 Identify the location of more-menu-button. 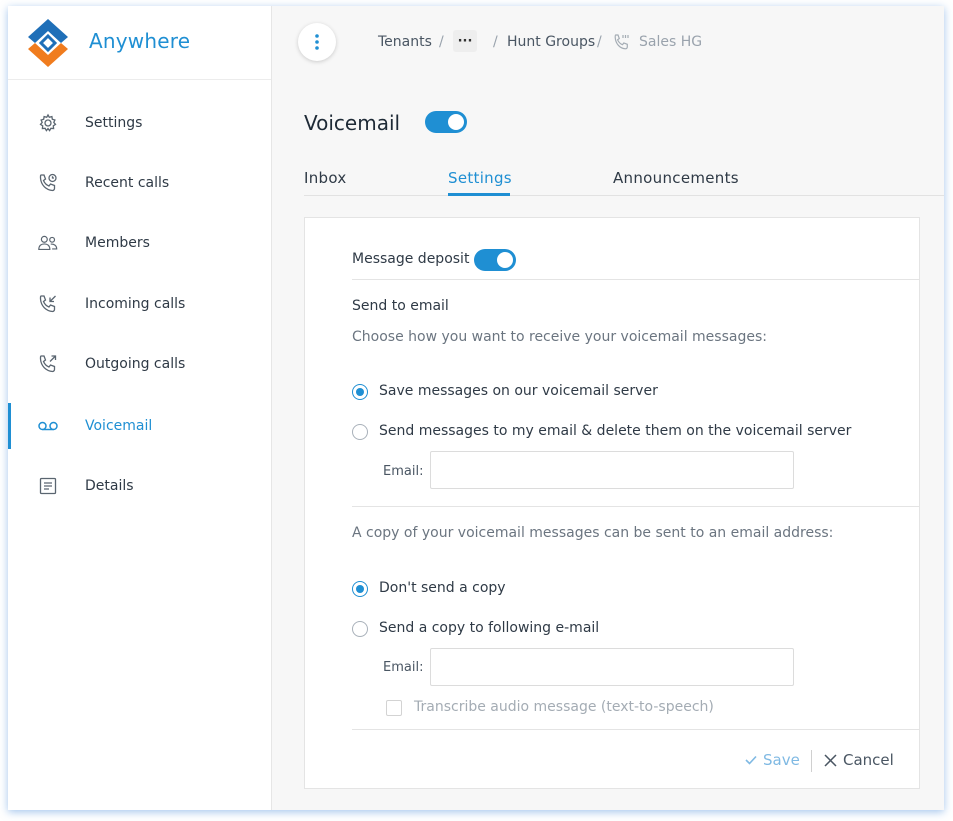
(317, 42).